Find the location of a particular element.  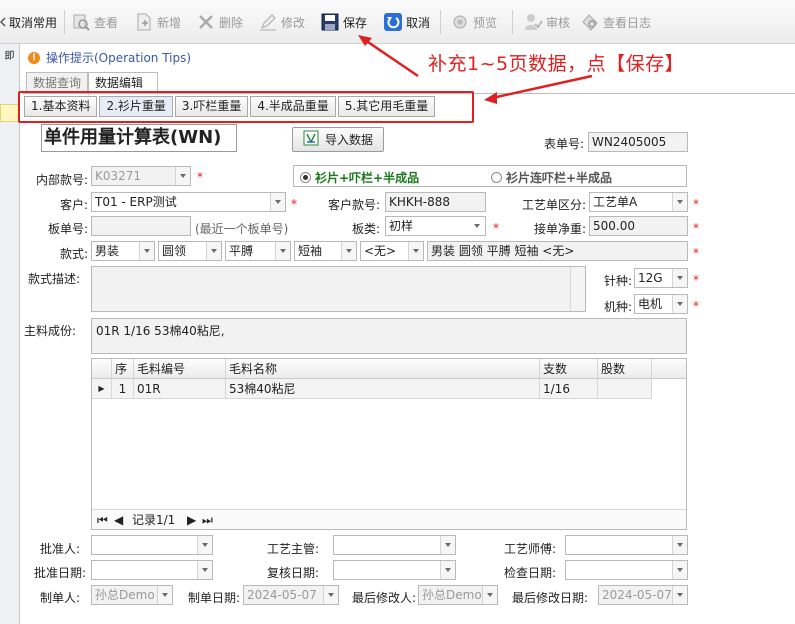

net-weight-field: 500.00 is located at coordinates (638, 226).